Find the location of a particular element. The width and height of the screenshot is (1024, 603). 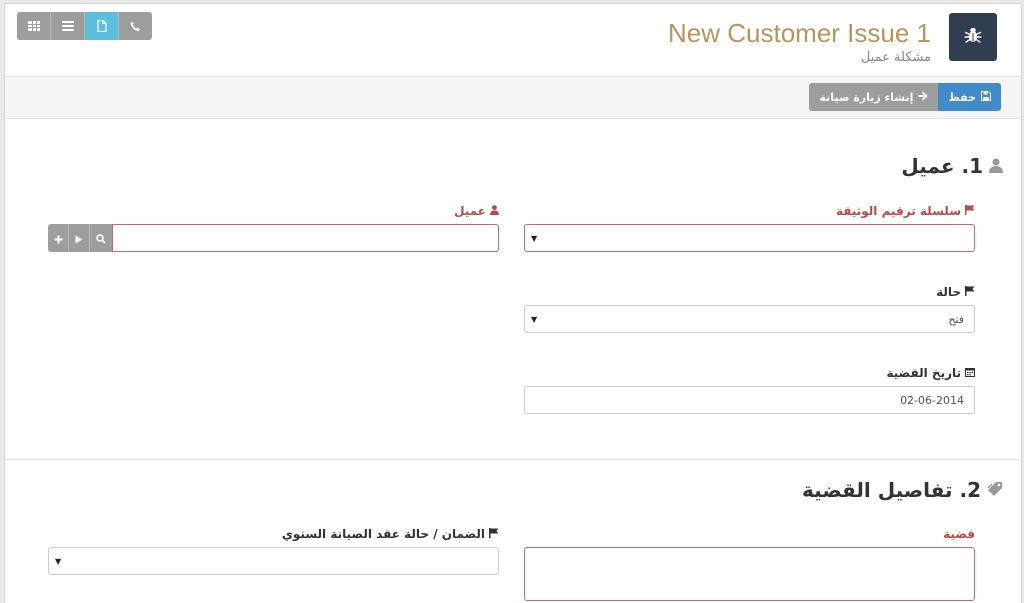

warranty-amc-status-label: الضمان / حالة عقد الصيانة السنوي is located at coordinates (390, 534).